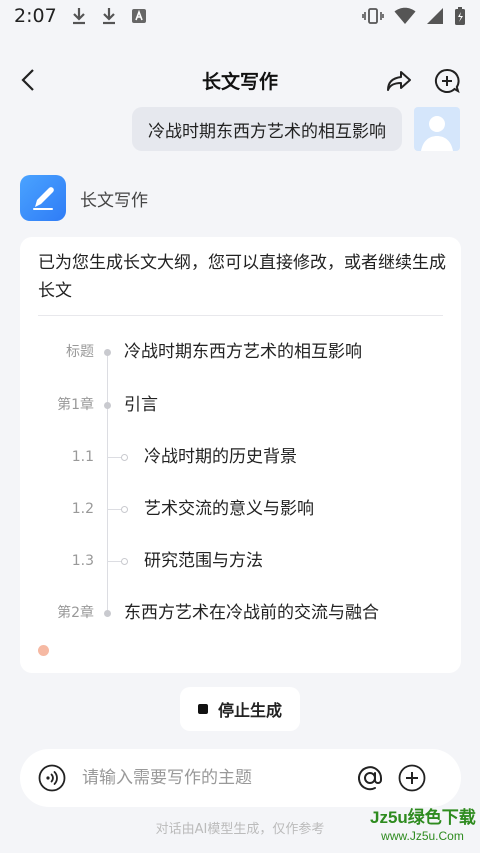 The width and height of the screenshot is (480, 853). I want to click on outline-item: 1.2 艺术交流的意义与影响, so click(240, 509).